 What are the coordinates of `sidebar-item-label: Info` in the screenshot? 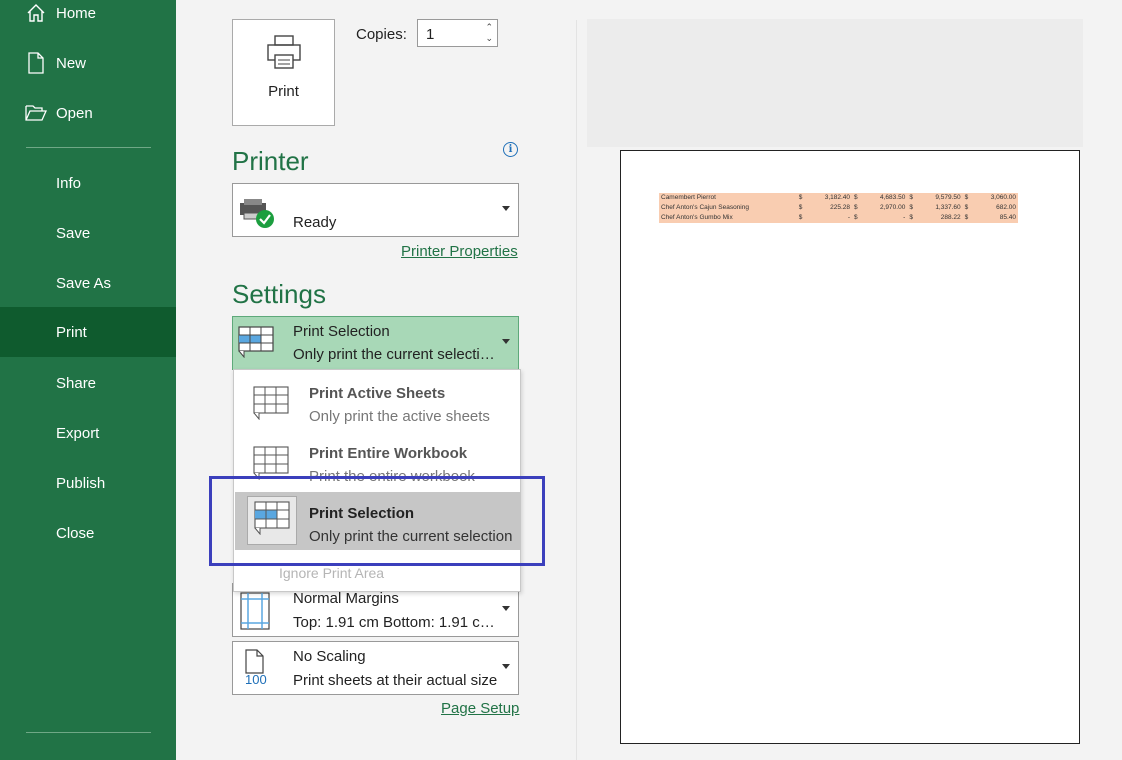 It's located at (69, 183).